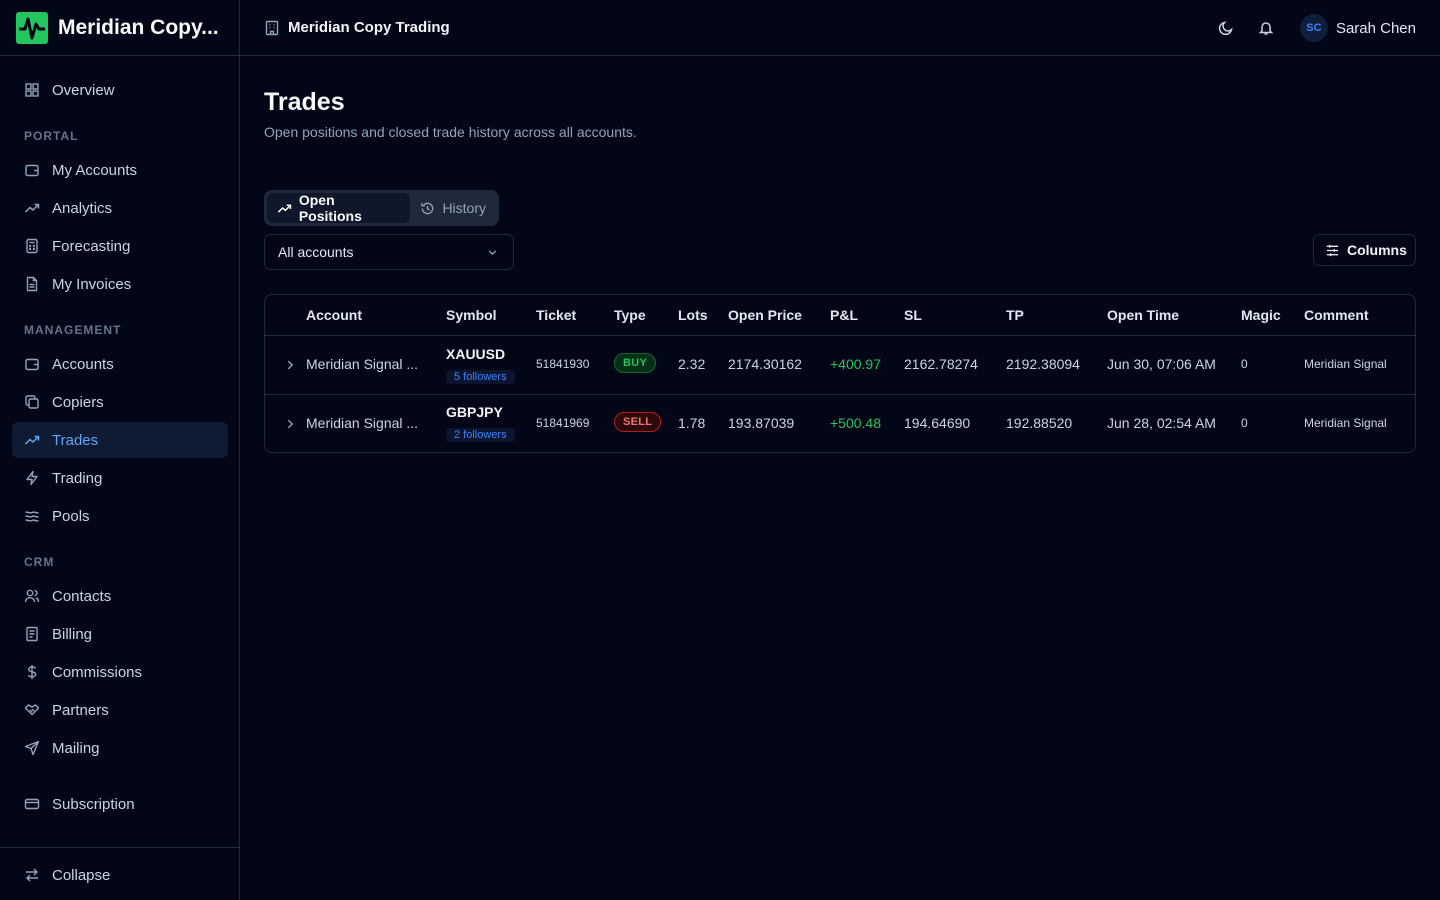  What do you see at coordinates (272, 27) in the screenshot?
I see `building-icon` at bounding box center [272, 27].